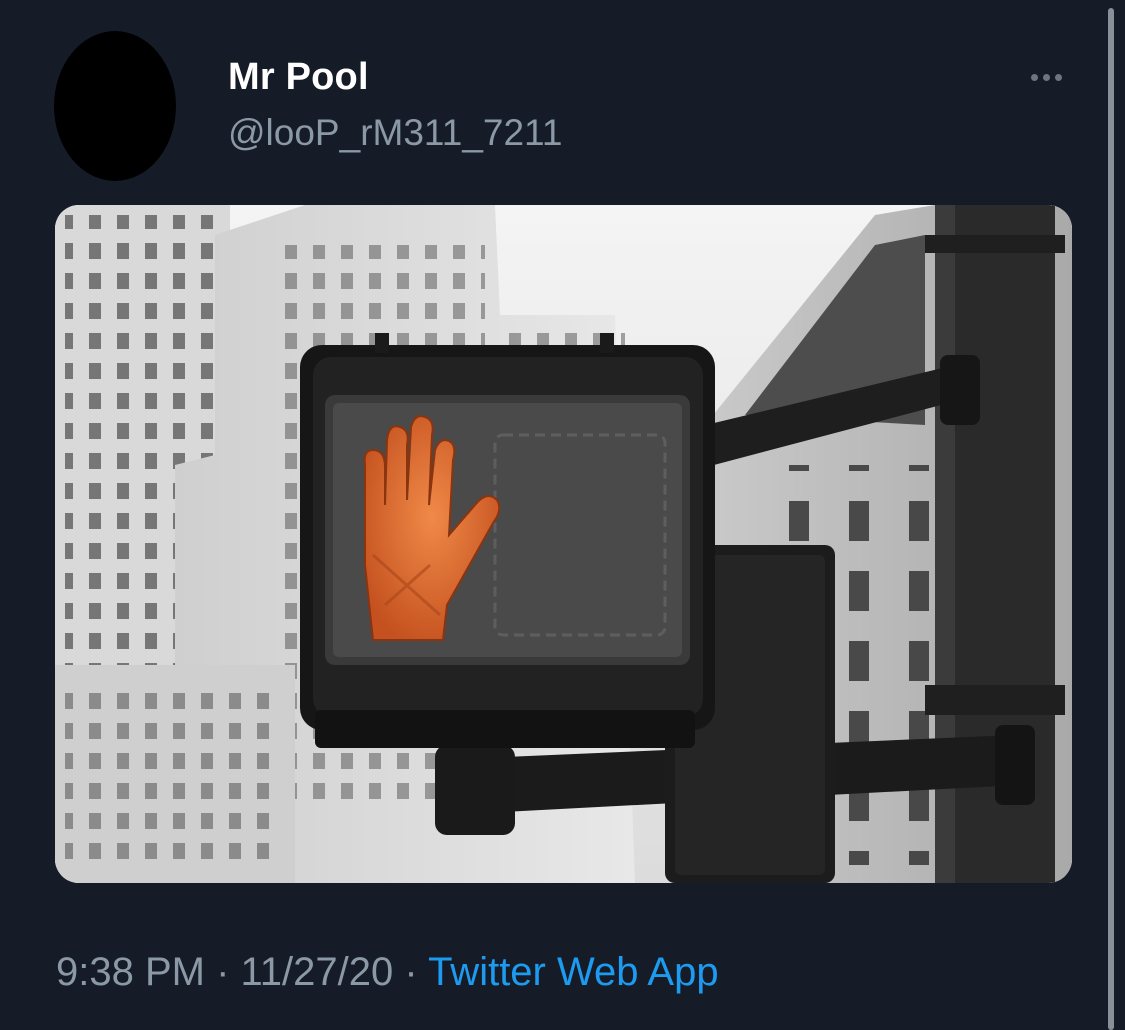 Image resolution: width=1125 pixels, height=1030 pixels. I want to click on avatar, so click(115, 106).